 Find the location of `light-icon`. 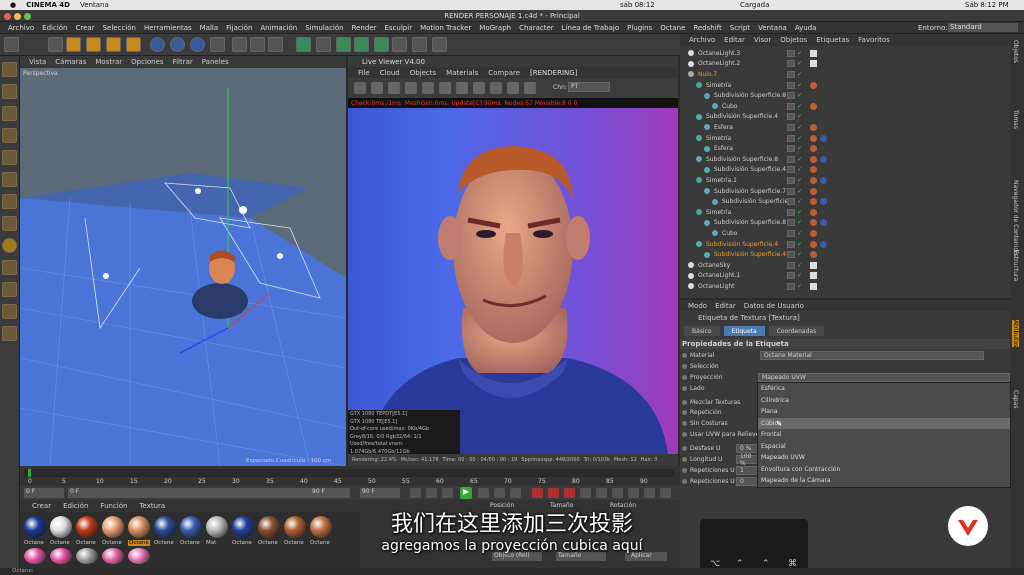

light-icon is located at coordinates (439, 44).